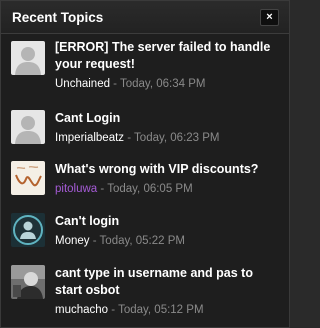 The width and height of the screenshot is (320, 328). I want to click on topic-meta: Money - Today, 05:22 PM, so click(167, 241).